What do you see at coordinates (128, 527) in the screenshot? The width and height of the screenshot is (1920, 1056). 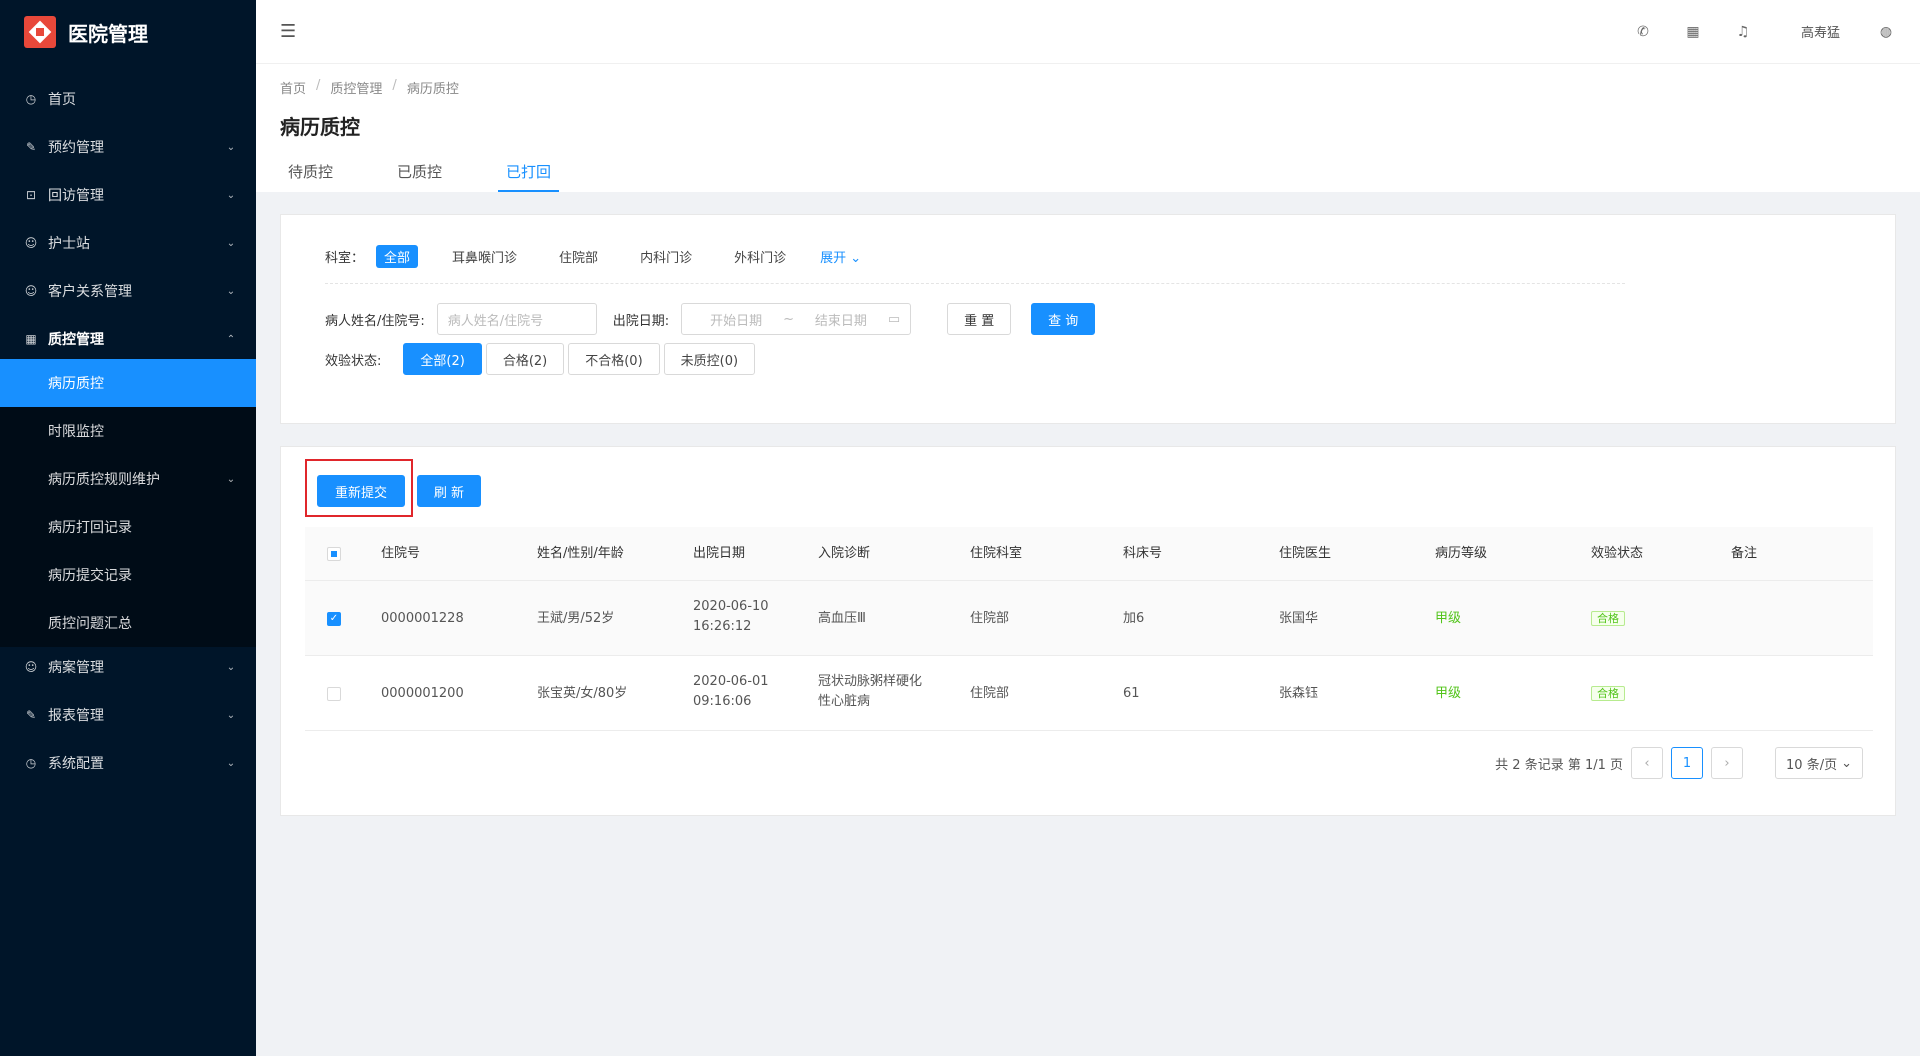 I see `sidebar-subitem-return-records: 病历打回记录` at bounding box center [128, 527].